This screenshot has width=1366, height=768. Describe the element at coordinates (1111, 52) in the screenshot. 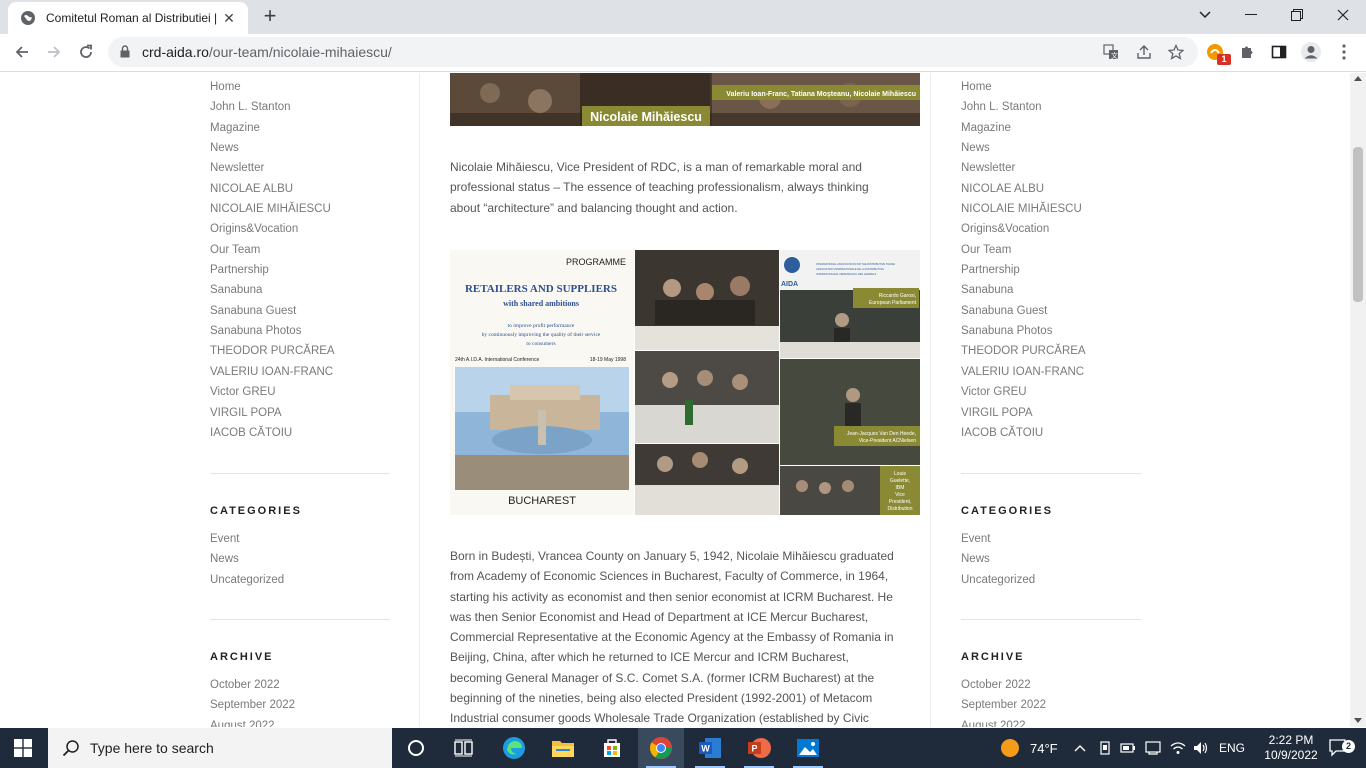

I see `translate-icon: 文` at that location.